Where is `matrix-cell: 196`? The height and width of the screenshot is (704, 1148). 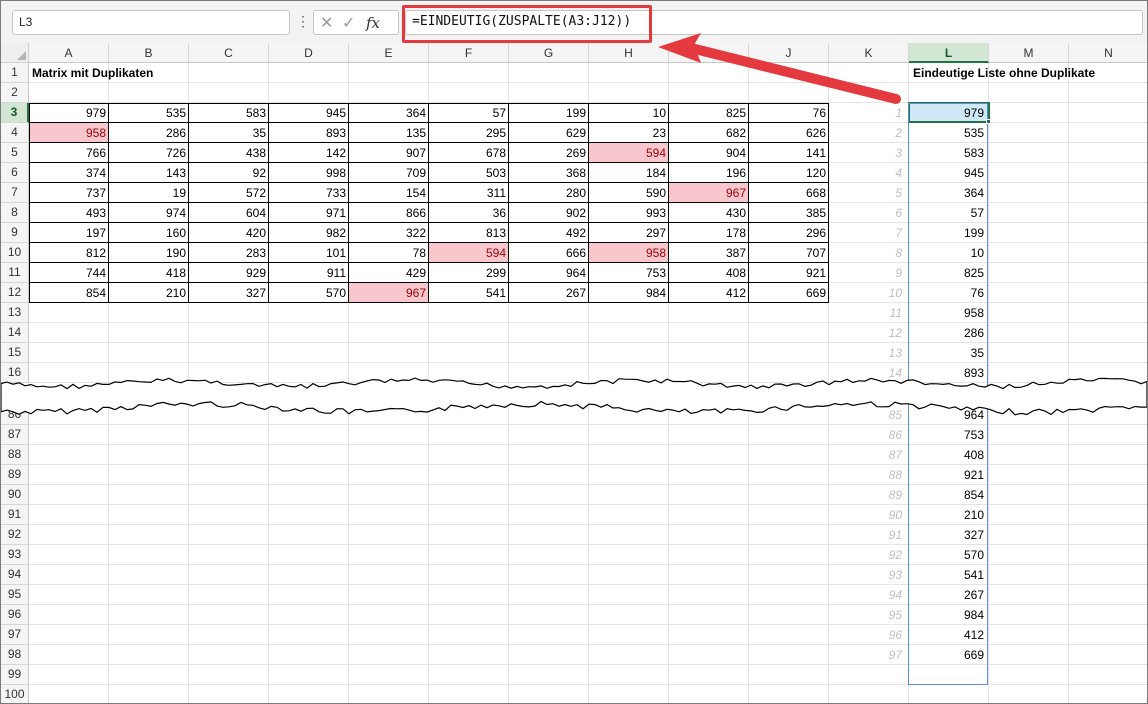
matrix-cell: 196 is located at coordinates (709, 173).